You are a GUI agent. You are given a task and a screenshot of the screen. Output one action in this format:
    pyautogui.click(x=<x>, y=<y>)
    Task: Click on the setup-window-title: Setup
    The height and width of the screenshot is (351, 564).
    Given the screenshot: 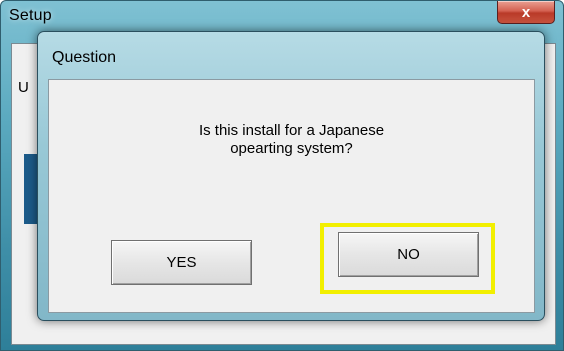 What is the action you would take?
    pyautogui.click(x=30, y=15)
    